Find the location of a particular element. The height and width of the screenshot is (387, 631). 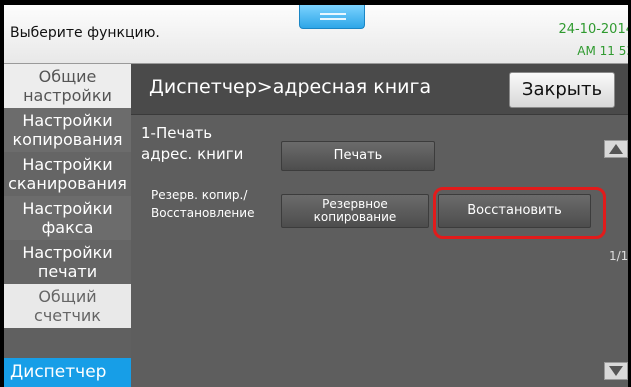

page-title: Диспетчер>адресная книга is located at coordinates (290, 87).